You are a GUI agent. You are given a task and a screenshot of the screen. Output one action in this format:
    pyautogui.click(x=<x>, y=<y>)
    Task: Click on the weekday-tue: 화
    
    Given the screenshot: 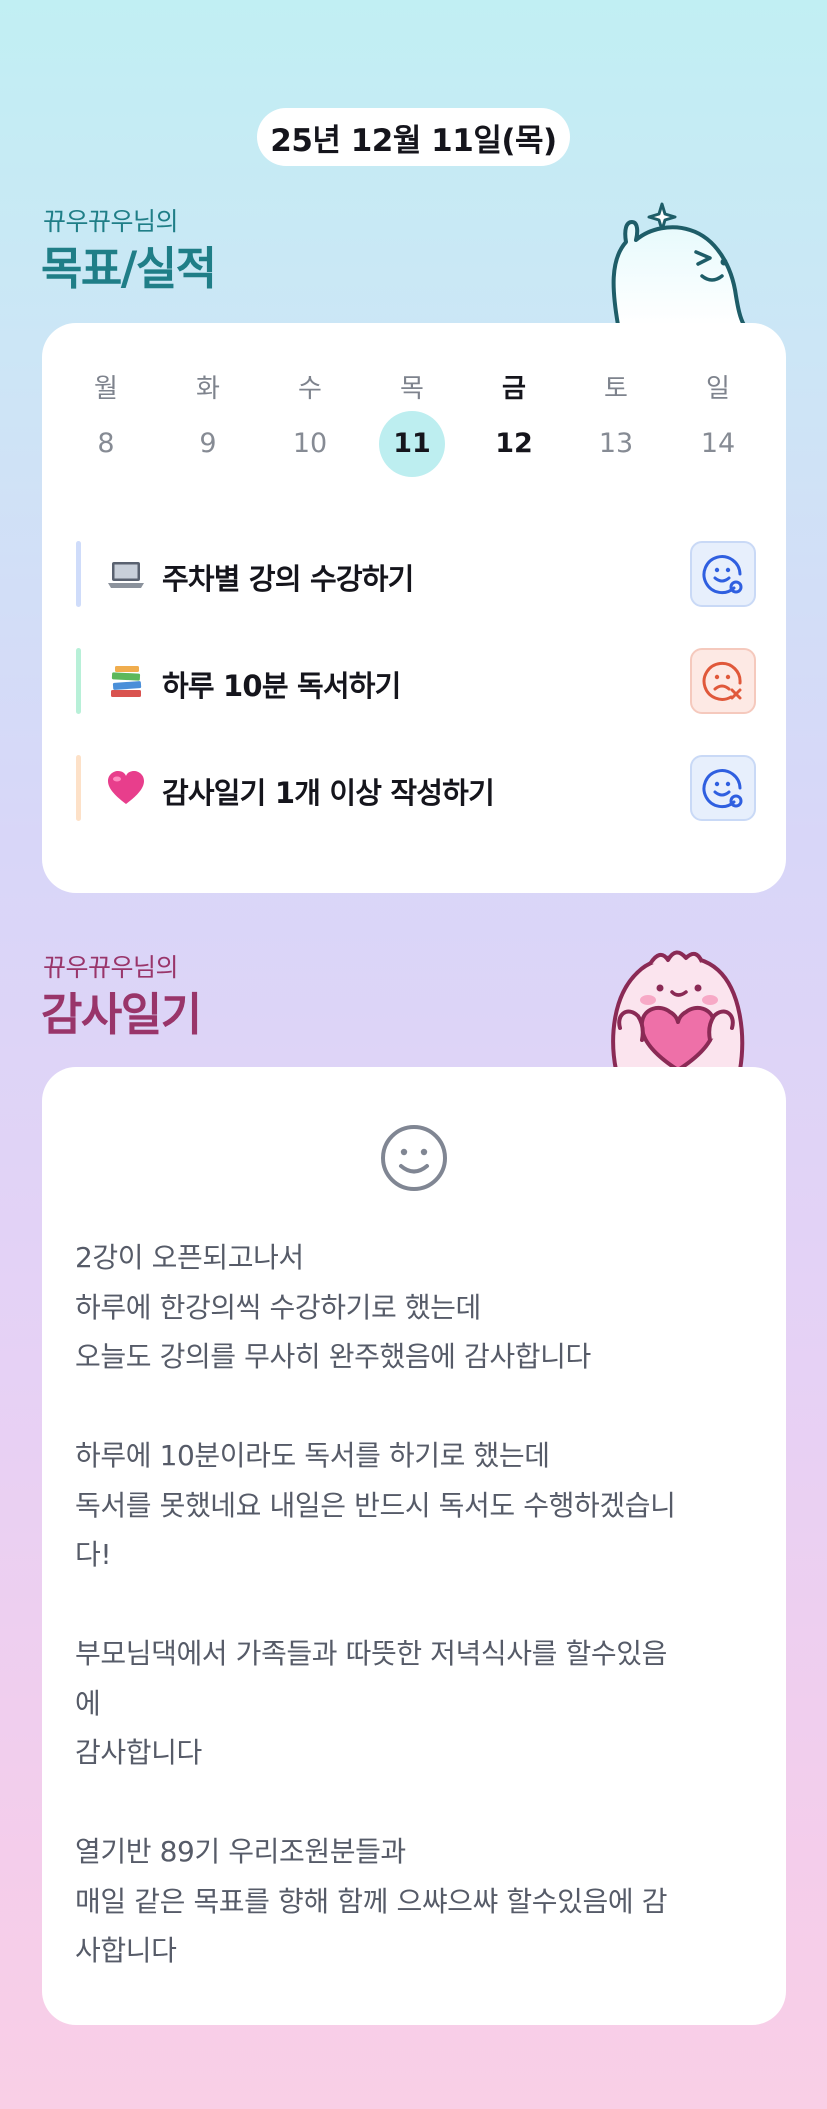 What is the action you would take?
    pyautogui.click(x=208, y=389)
    